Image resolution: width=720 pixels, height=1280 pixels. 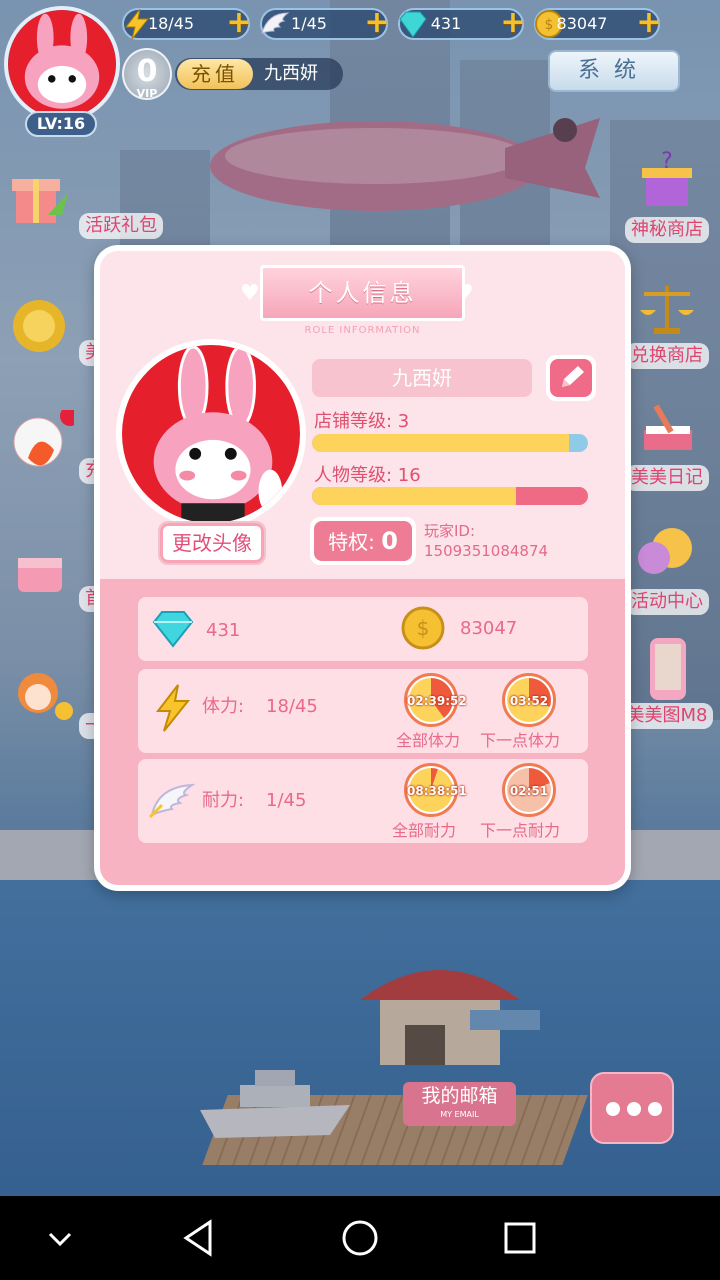 I want to click on back-triangle-icon, so click(x=200, y=1238).